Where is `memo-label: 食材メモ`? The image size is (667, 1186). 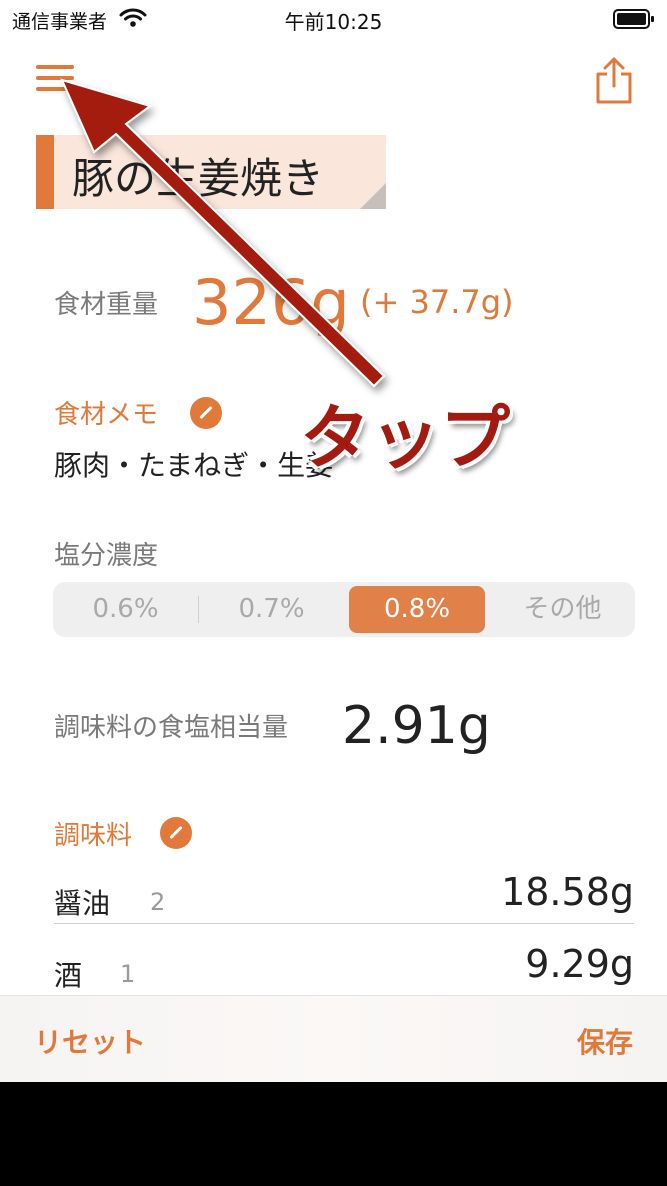 memo-label: 食材メモ is located at coordinates (106, 415).